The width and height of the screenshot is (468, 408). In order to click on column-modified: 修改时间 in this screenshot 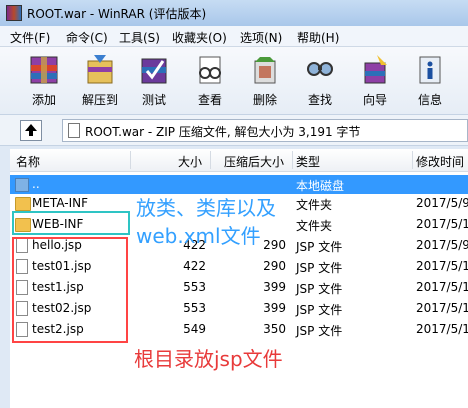, I will do `click(440, 161)`.